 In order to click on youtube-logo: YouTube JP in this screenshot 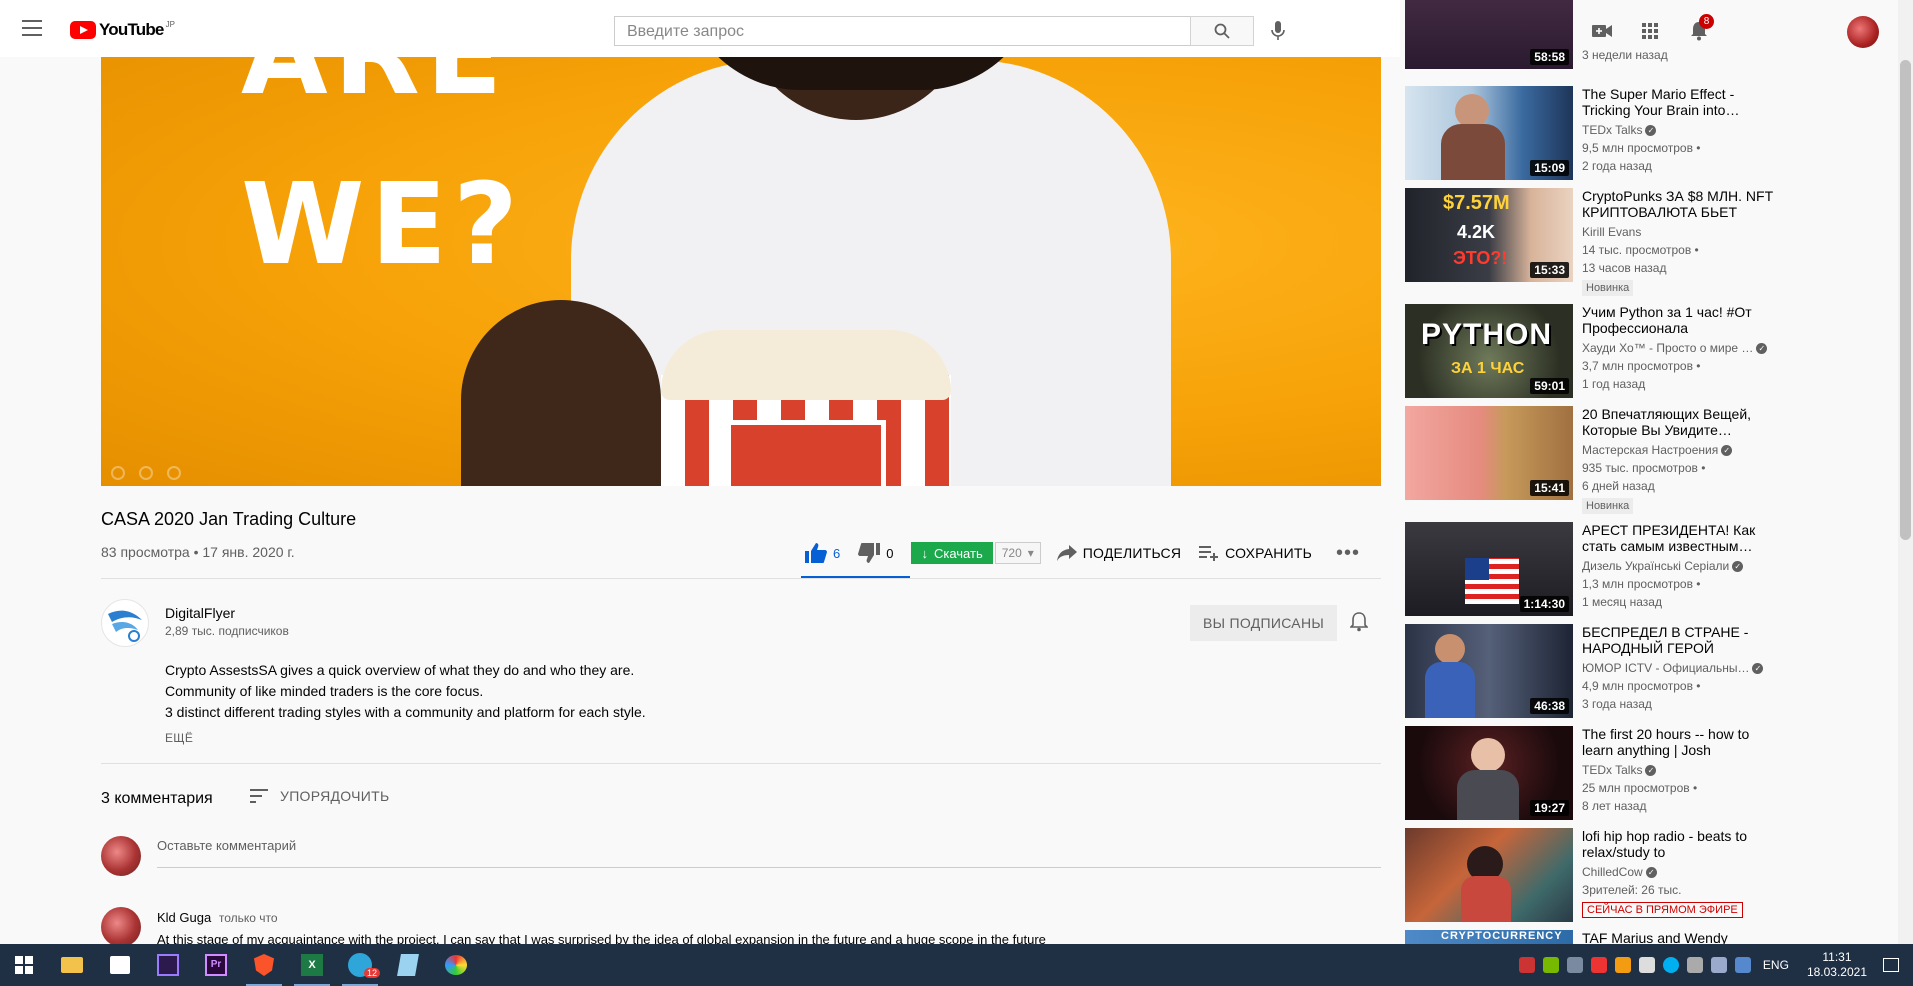, I will do `click(122, 30)`.